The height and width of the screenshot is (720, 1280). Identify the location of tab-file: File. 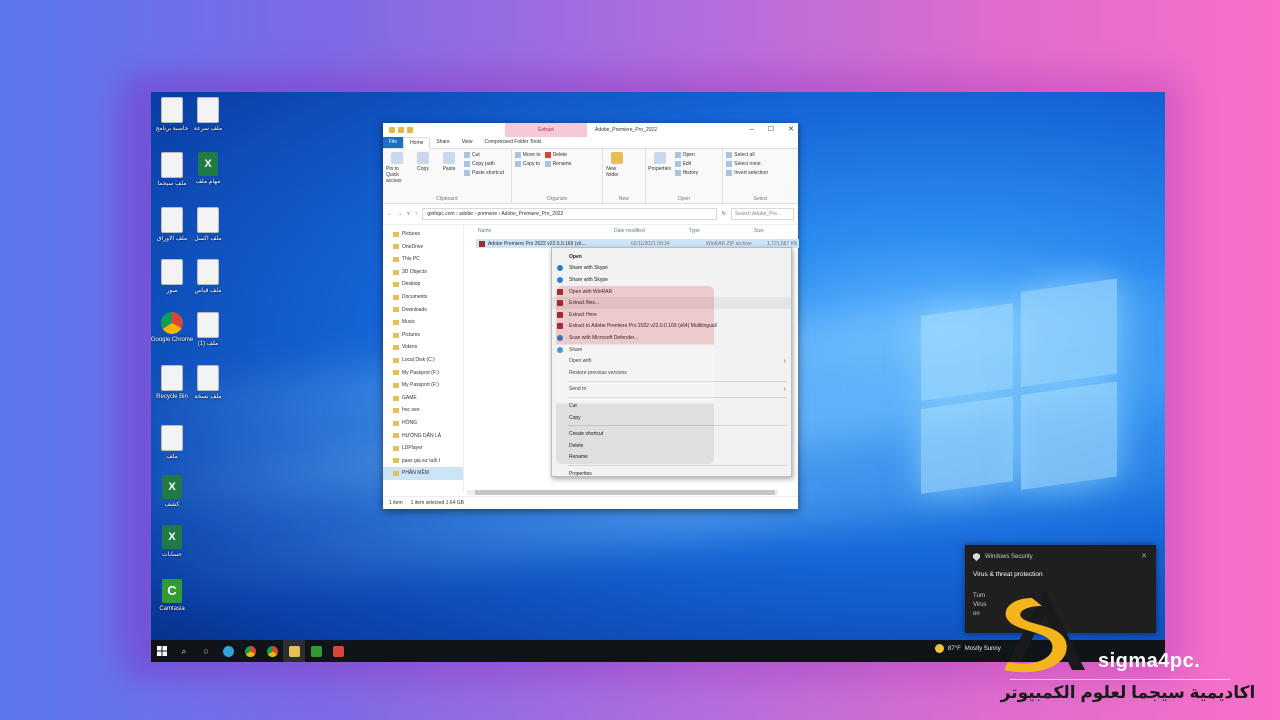
(393, 142).